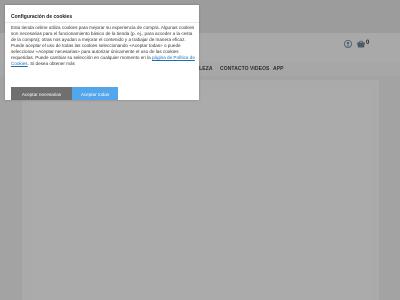  Describe the element at coordinates (41, 93) in the screenshot. I see `accept-necessary-button: Aceptar necesarias` at that location.